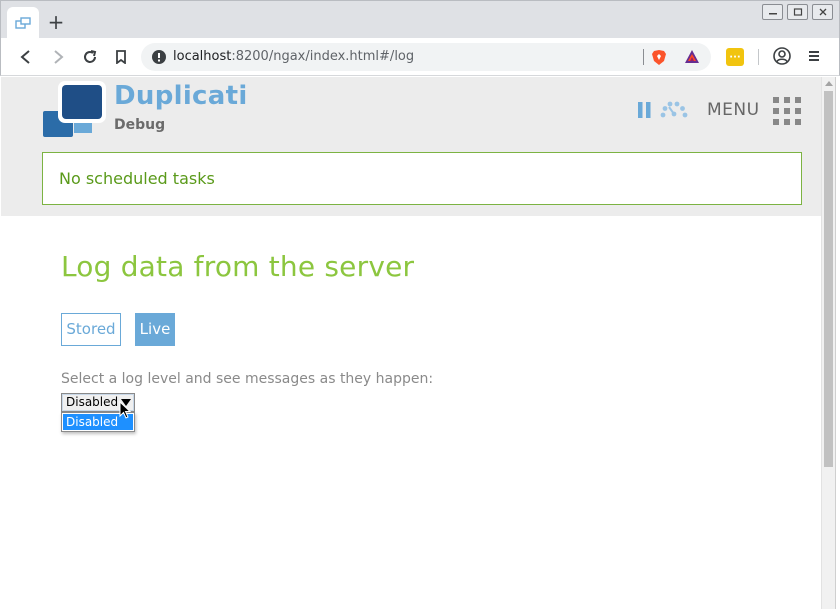 This screenshot has width=840, height=609. What do you see at coordinates (733, 110) in the screenshot?
I see `menu-button: MENU` at bounding box center [733, 110].